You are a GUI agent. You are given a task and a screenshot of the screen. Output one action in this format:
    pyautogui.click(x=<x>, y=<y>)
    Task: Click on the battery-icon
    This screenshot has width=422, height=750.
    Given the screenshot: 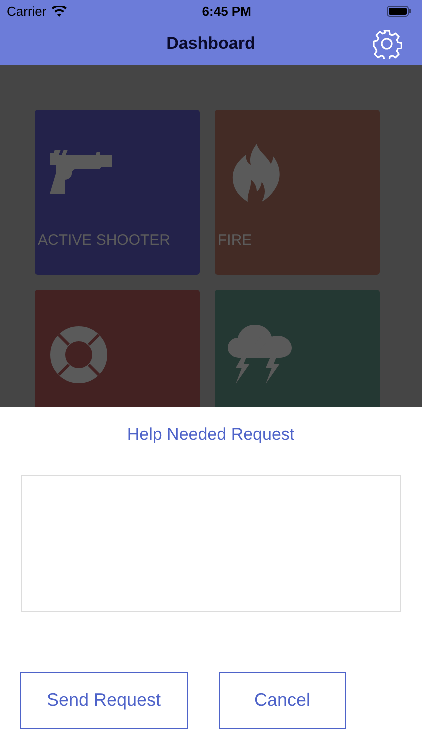 What is the action you would take?
    pyautogui.click(x=399, y=11)
    